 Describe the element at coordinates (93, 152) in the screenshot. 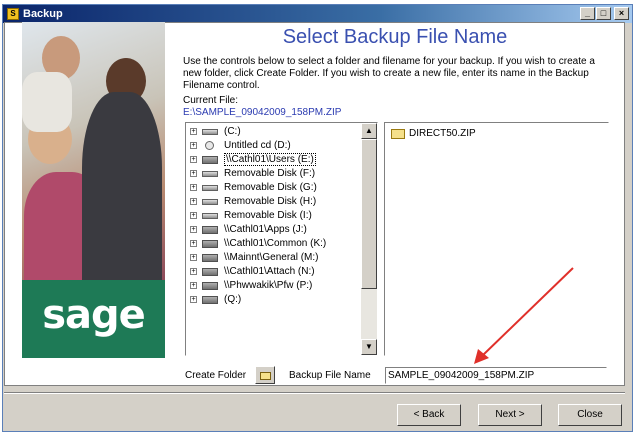

I see `people-photo` at that location.